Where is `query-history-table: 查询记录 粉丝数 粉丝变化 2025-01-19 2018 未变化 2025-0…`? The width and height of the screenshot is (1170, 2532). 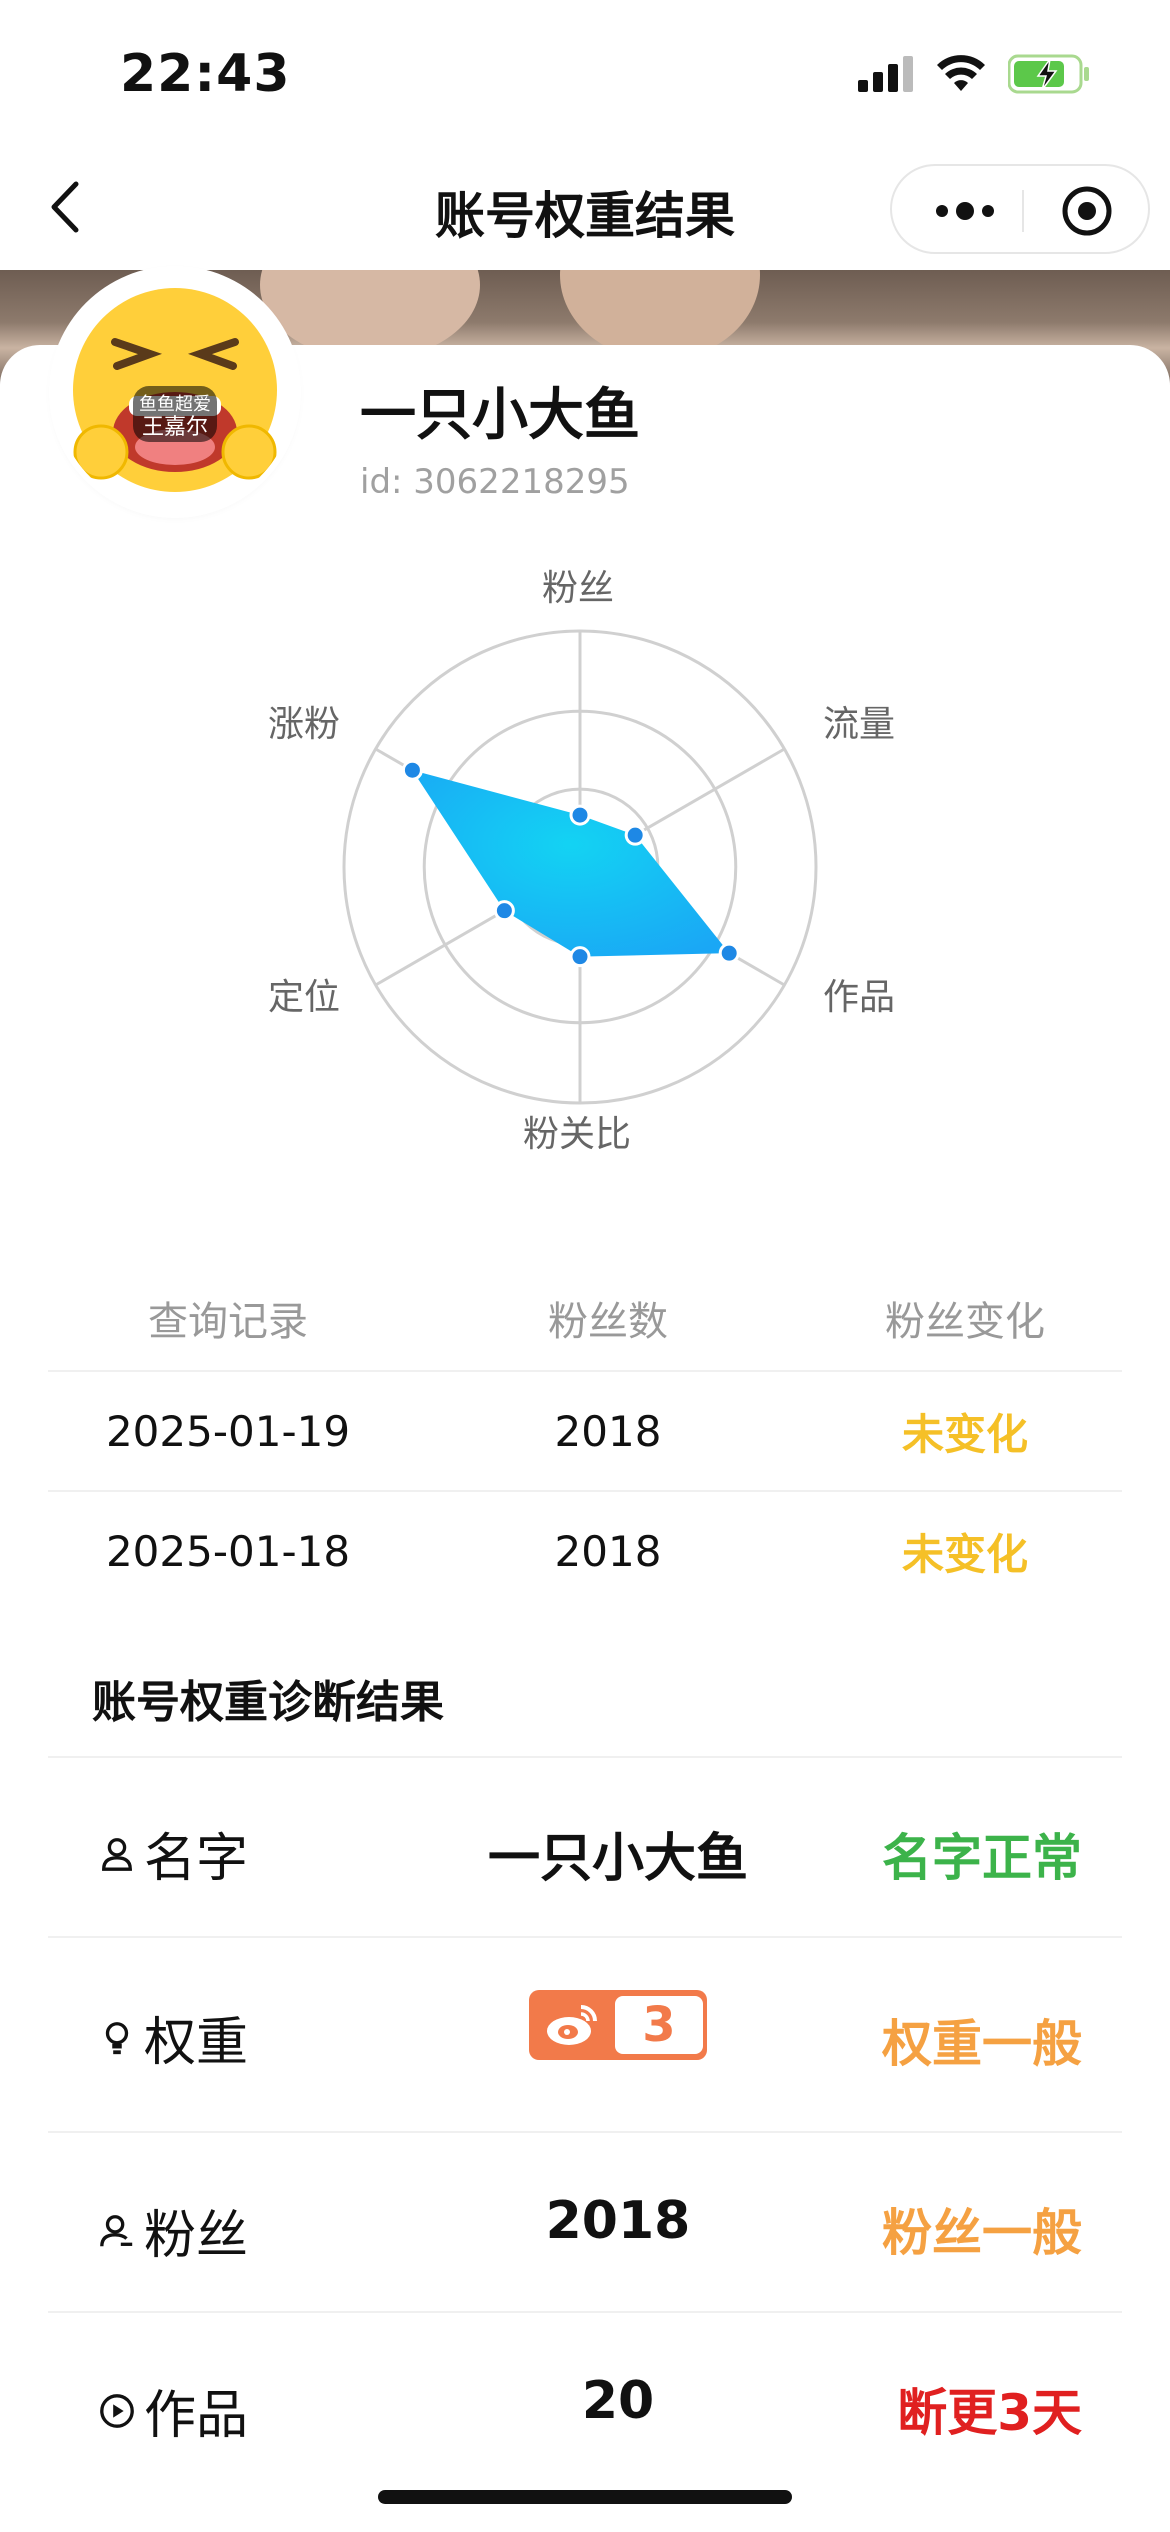
query-history-table: 查询记录 粉丝数 粉丝变化 2025-01-19 2018 未变化 2025-0… is located at coordinates (585, 1437).